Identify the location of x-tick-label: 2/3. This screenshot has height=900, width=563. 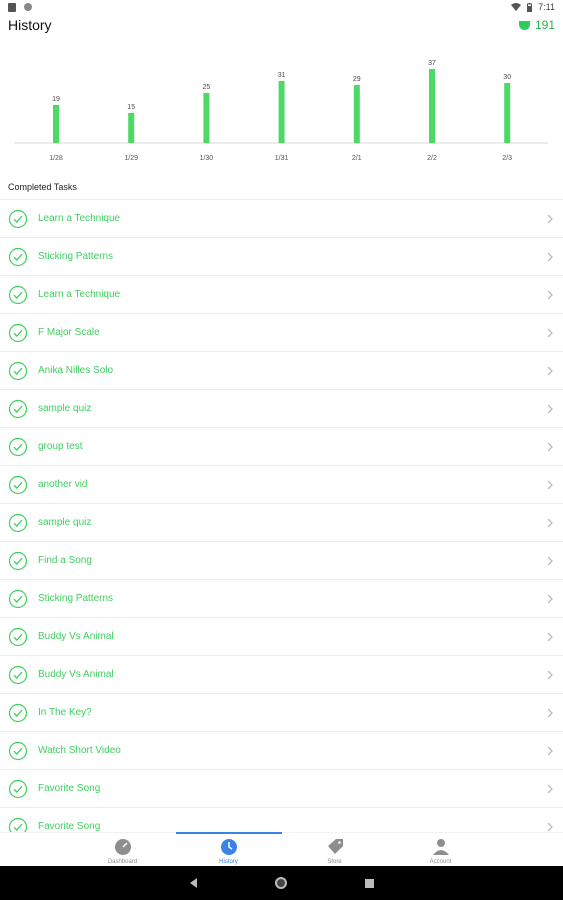
(507, 158).